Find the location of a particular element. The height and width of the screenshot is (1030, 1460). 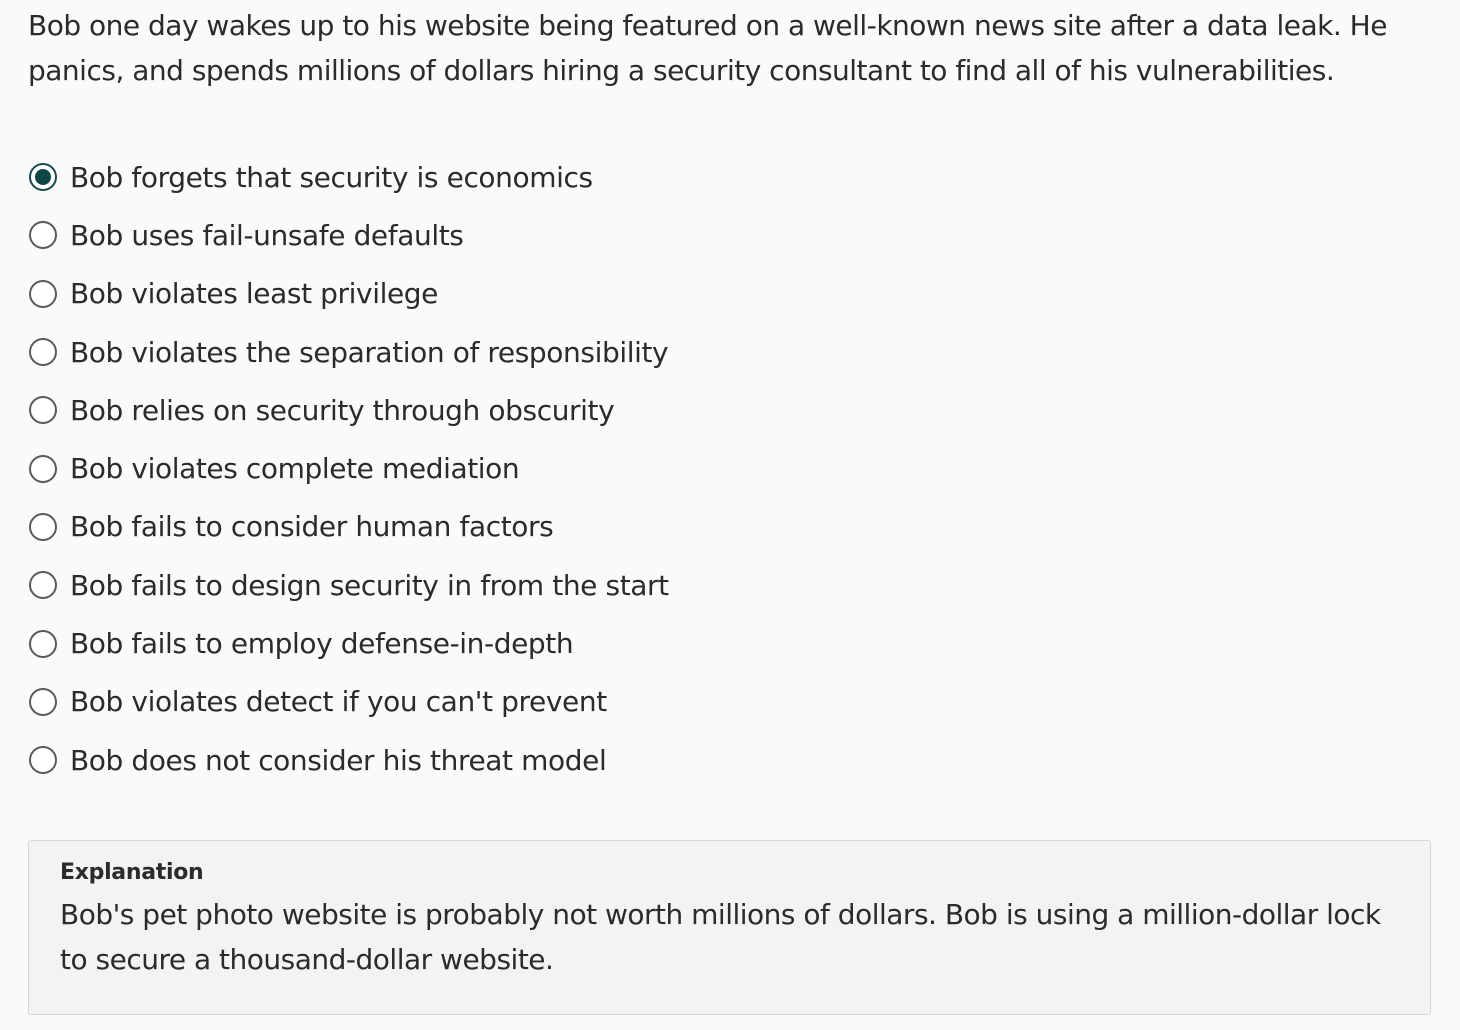

option-threat-model: Bob does not consider his threat model is located at coordinates (578, 760).